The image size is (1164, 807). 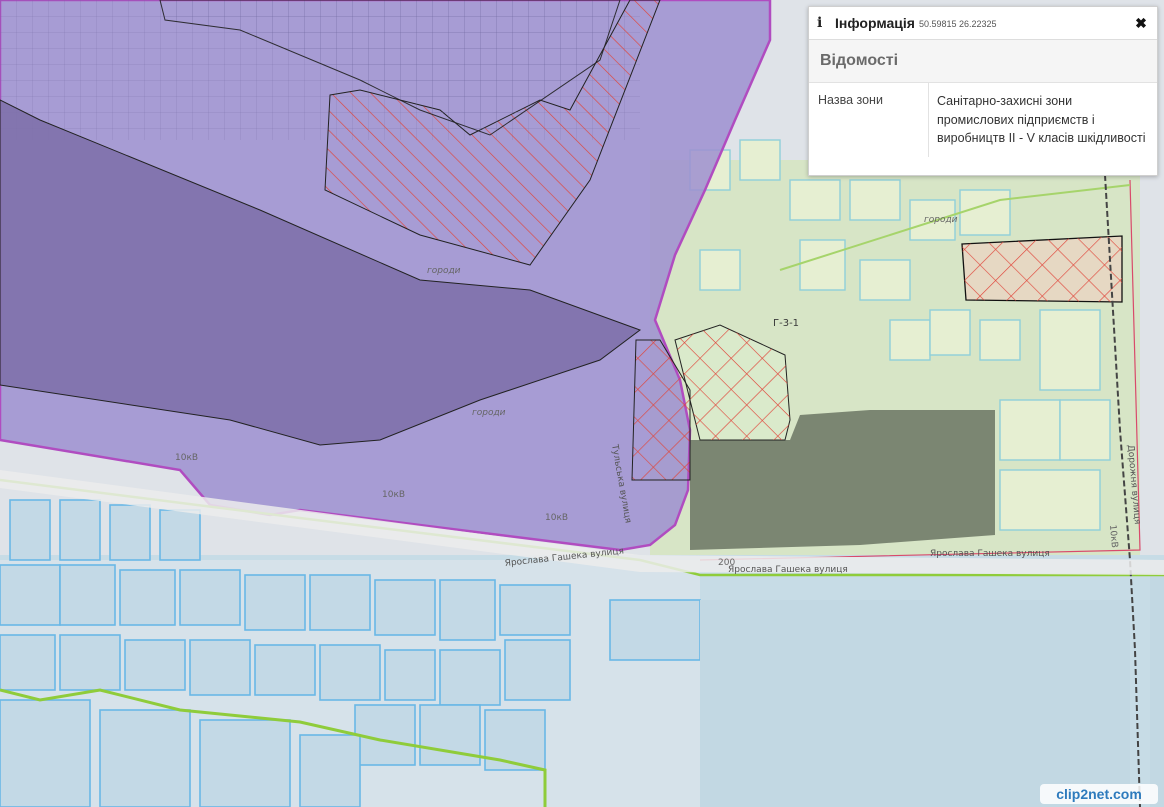 I want to click on info-title: Інформація, so click(x=875, y=23).